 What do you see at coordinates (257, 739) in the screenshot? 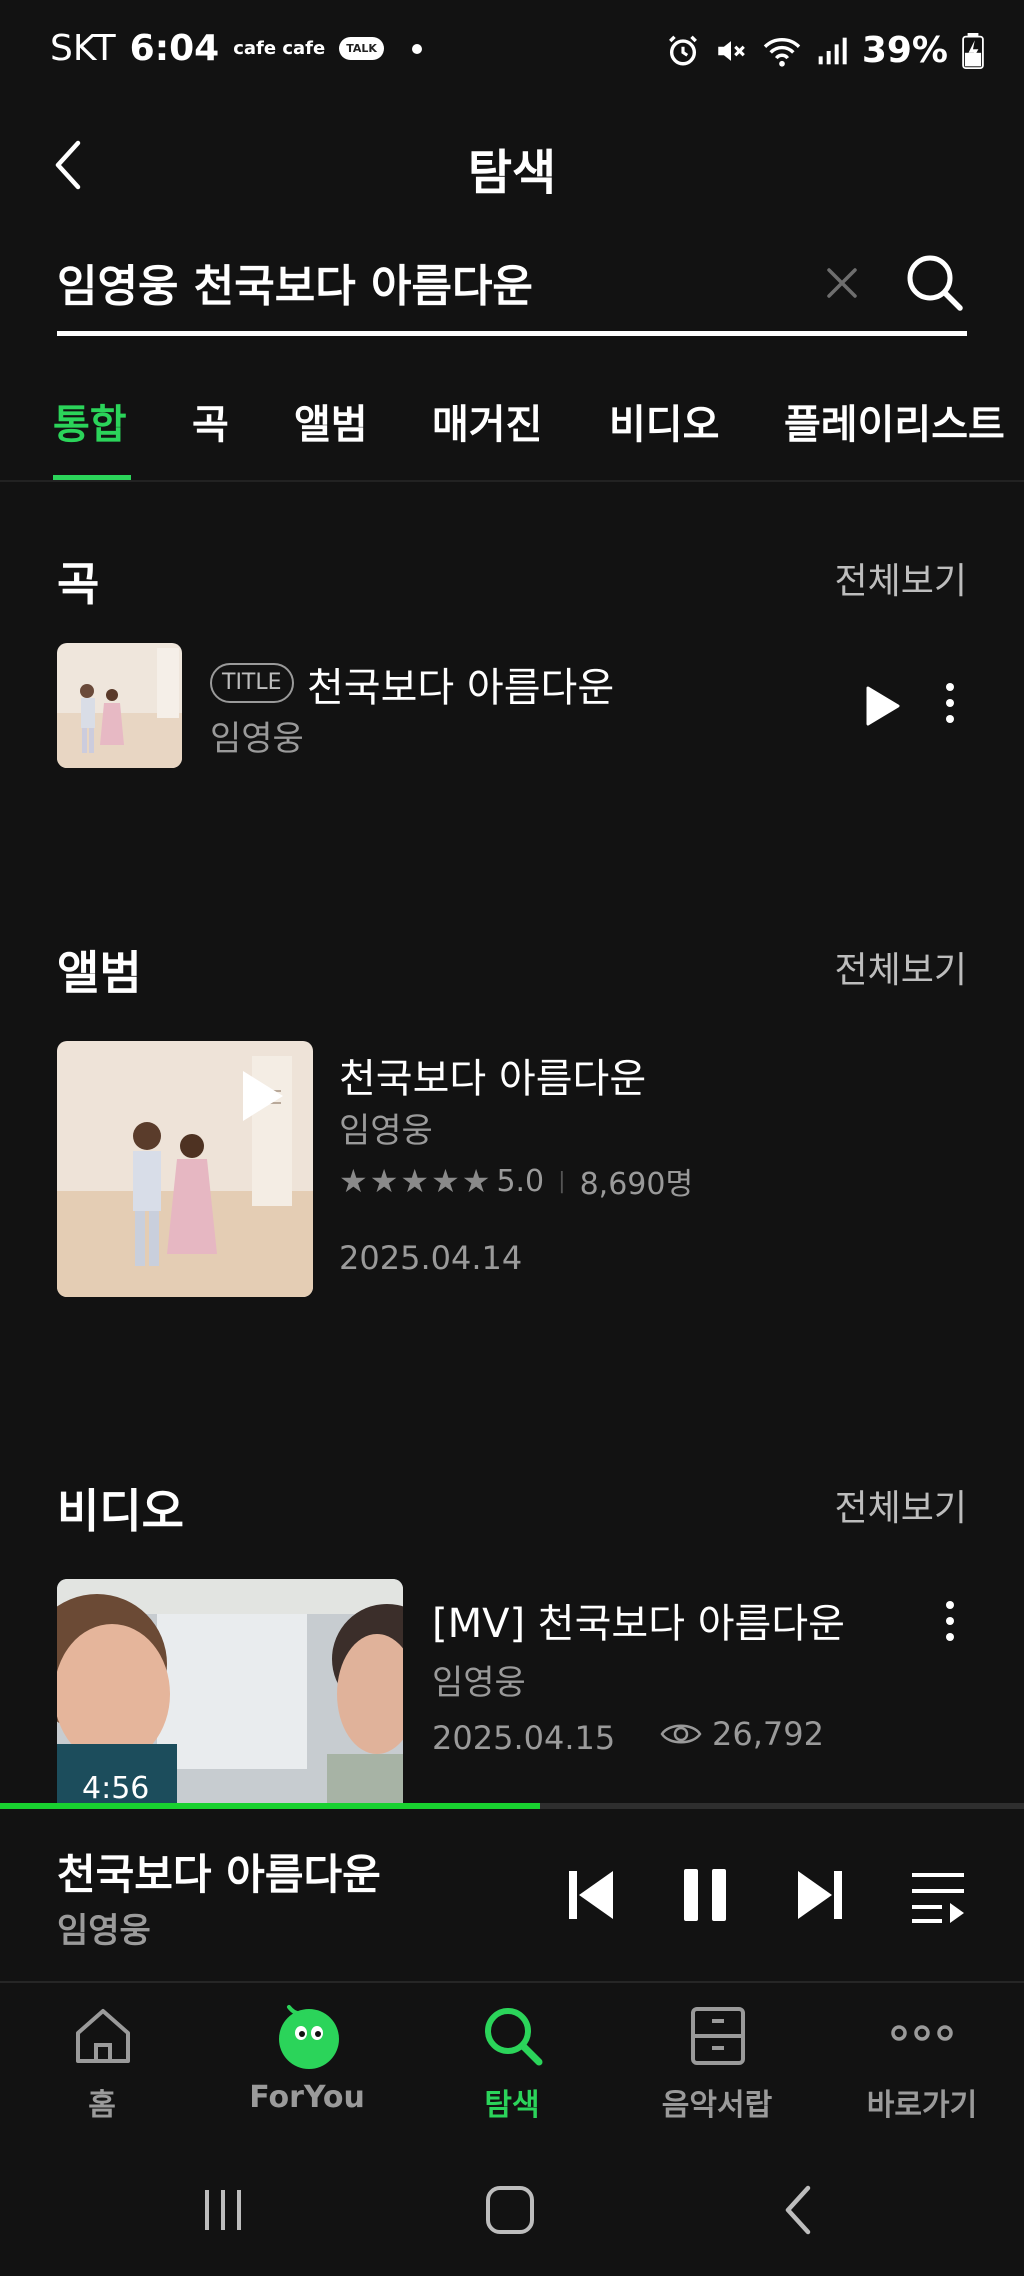
I see `song-artist: 임영웅` at bounding box center [257, 739].